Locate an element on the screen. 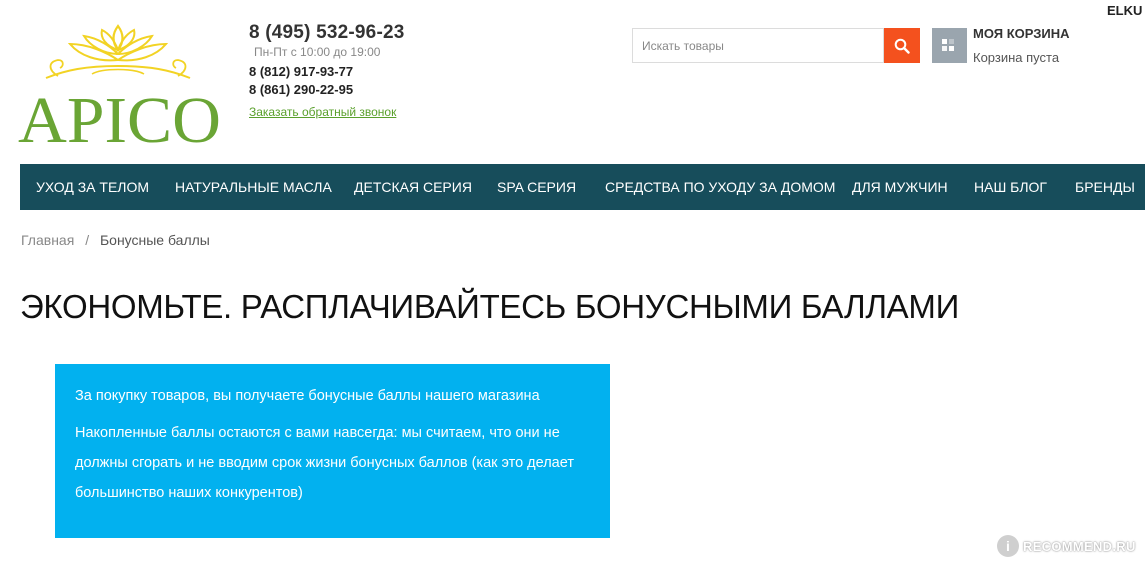  nav-item-brands: БРЕНДЫ is located at coordinates (1105, 187).